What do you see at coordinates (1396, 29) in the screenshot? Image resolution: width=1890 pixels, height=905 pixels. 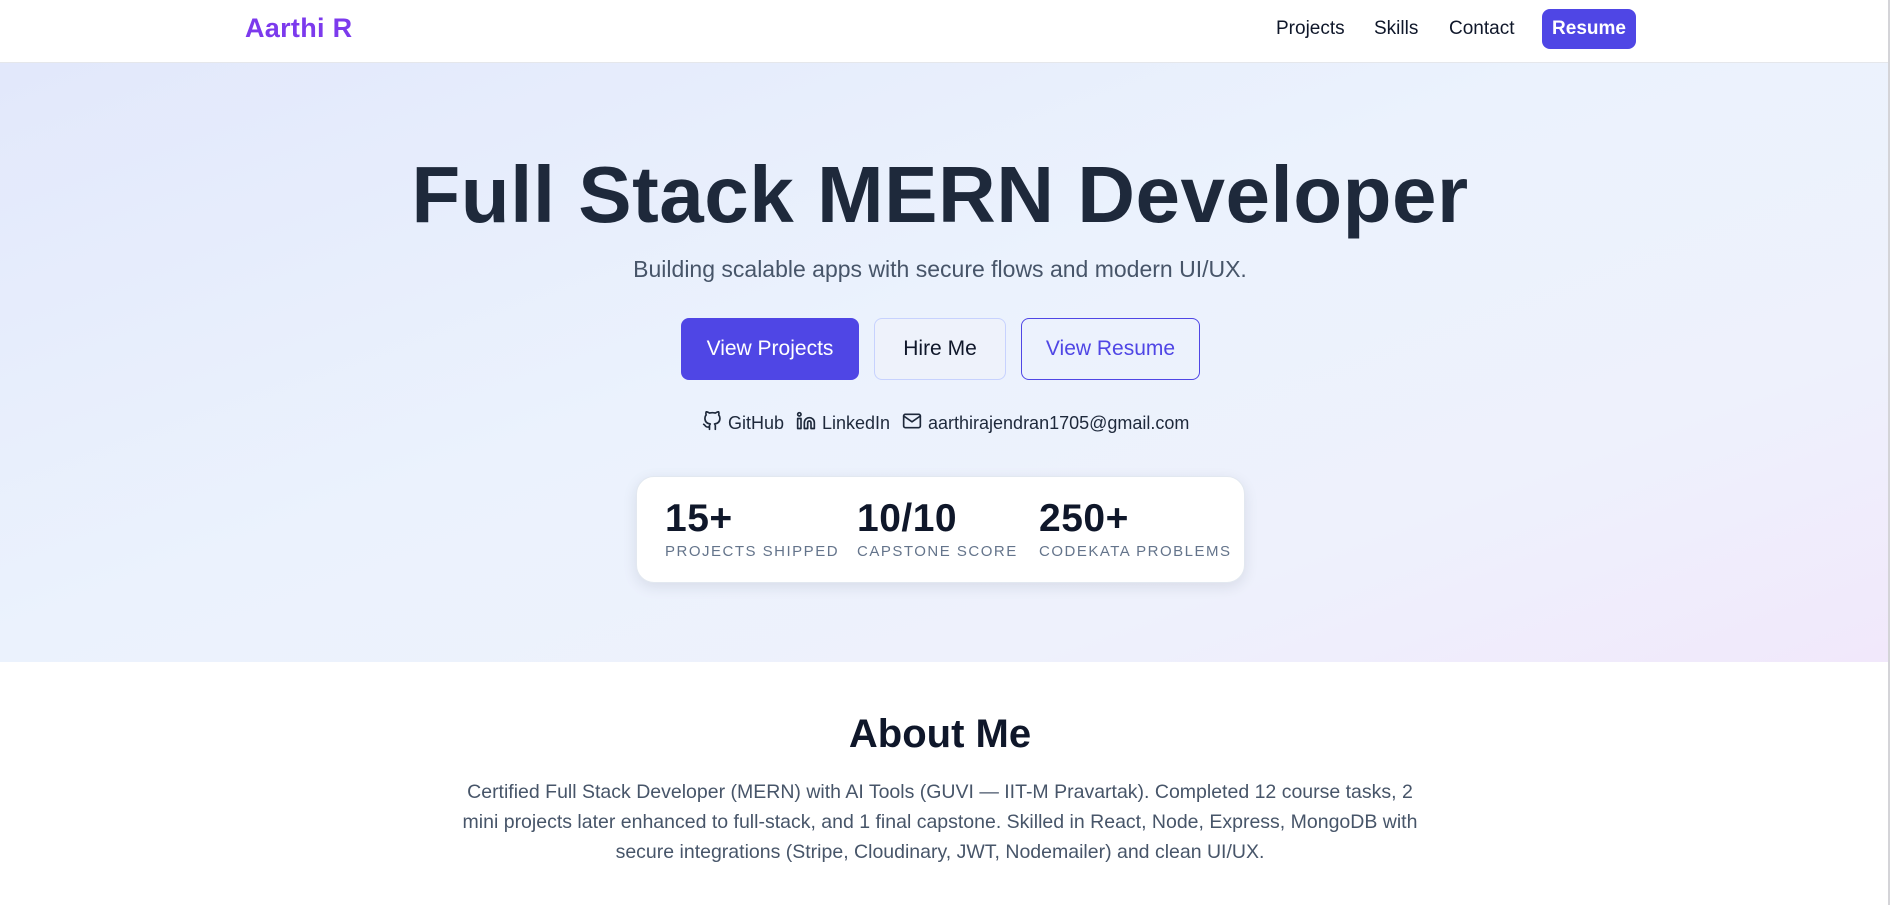 I see `nav-link-skills: Skills` at bounding box center [1396, 29].